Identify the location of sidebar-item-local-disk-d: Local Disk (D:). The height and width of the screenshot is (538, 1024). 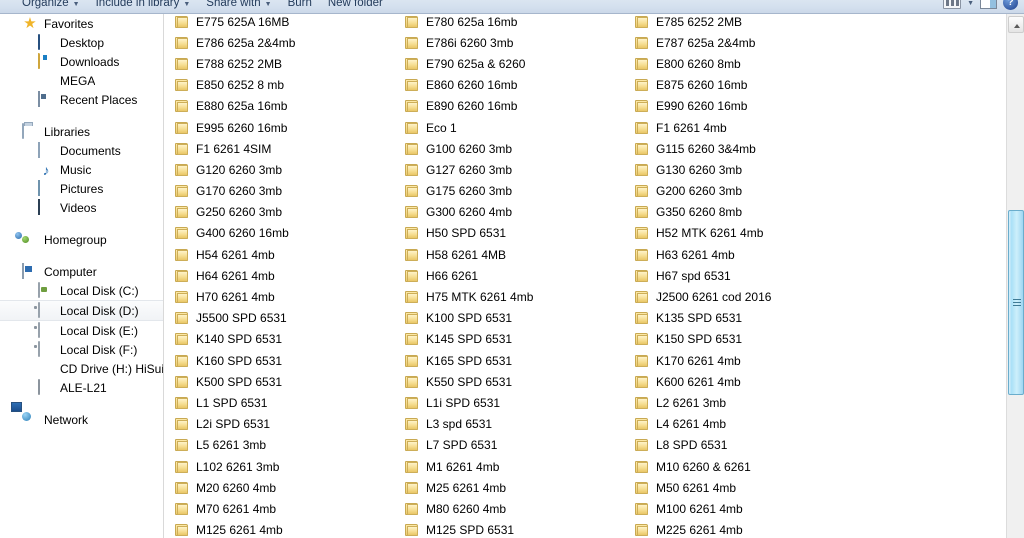
(82, 310).